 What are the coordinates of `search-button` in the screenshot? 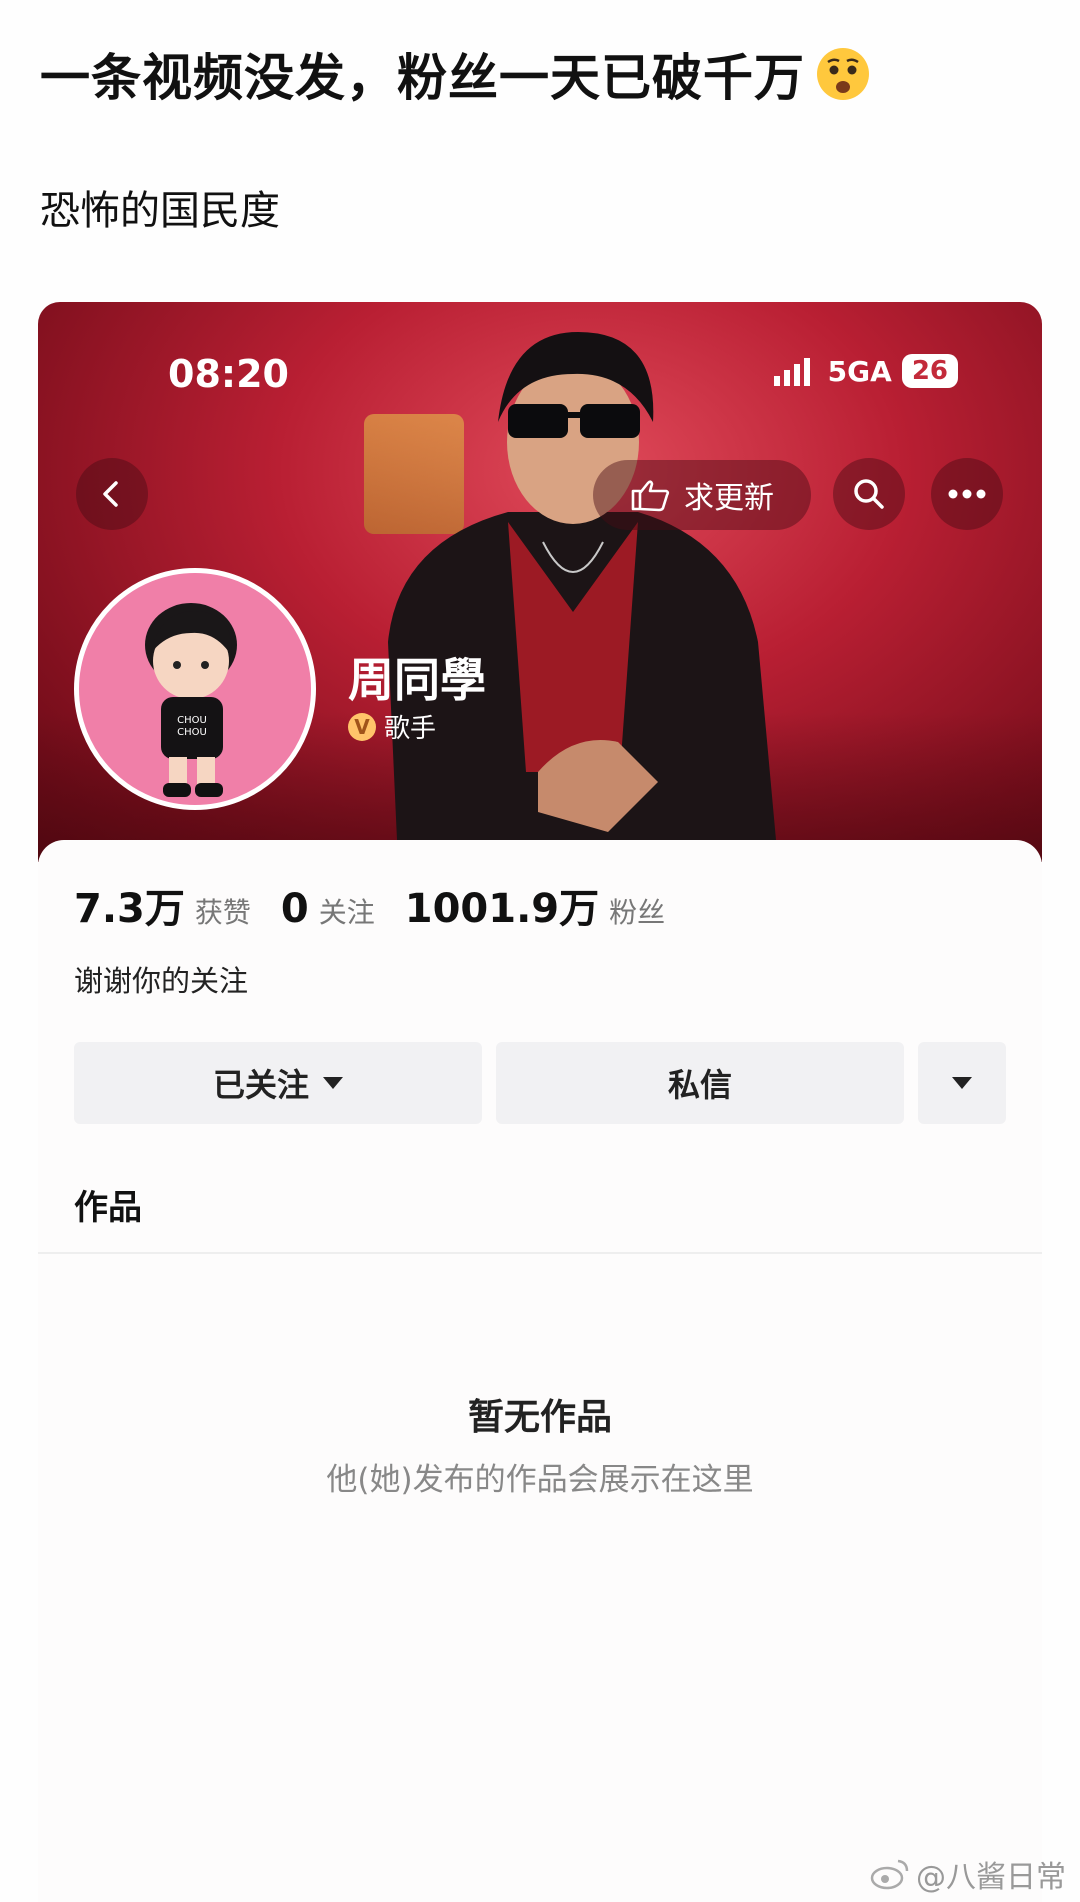 It's located at (869, 494).